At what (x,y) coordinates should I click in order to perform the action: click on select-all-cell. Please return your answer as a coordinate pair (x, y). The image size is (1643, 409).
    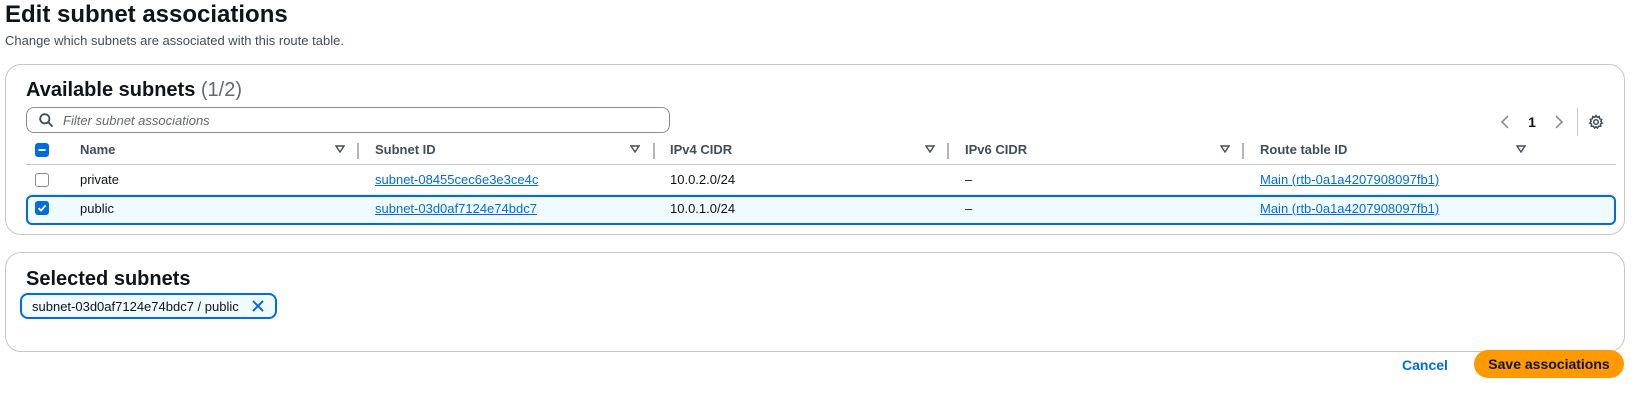
    Looking at the image, I should click on (45, 149).